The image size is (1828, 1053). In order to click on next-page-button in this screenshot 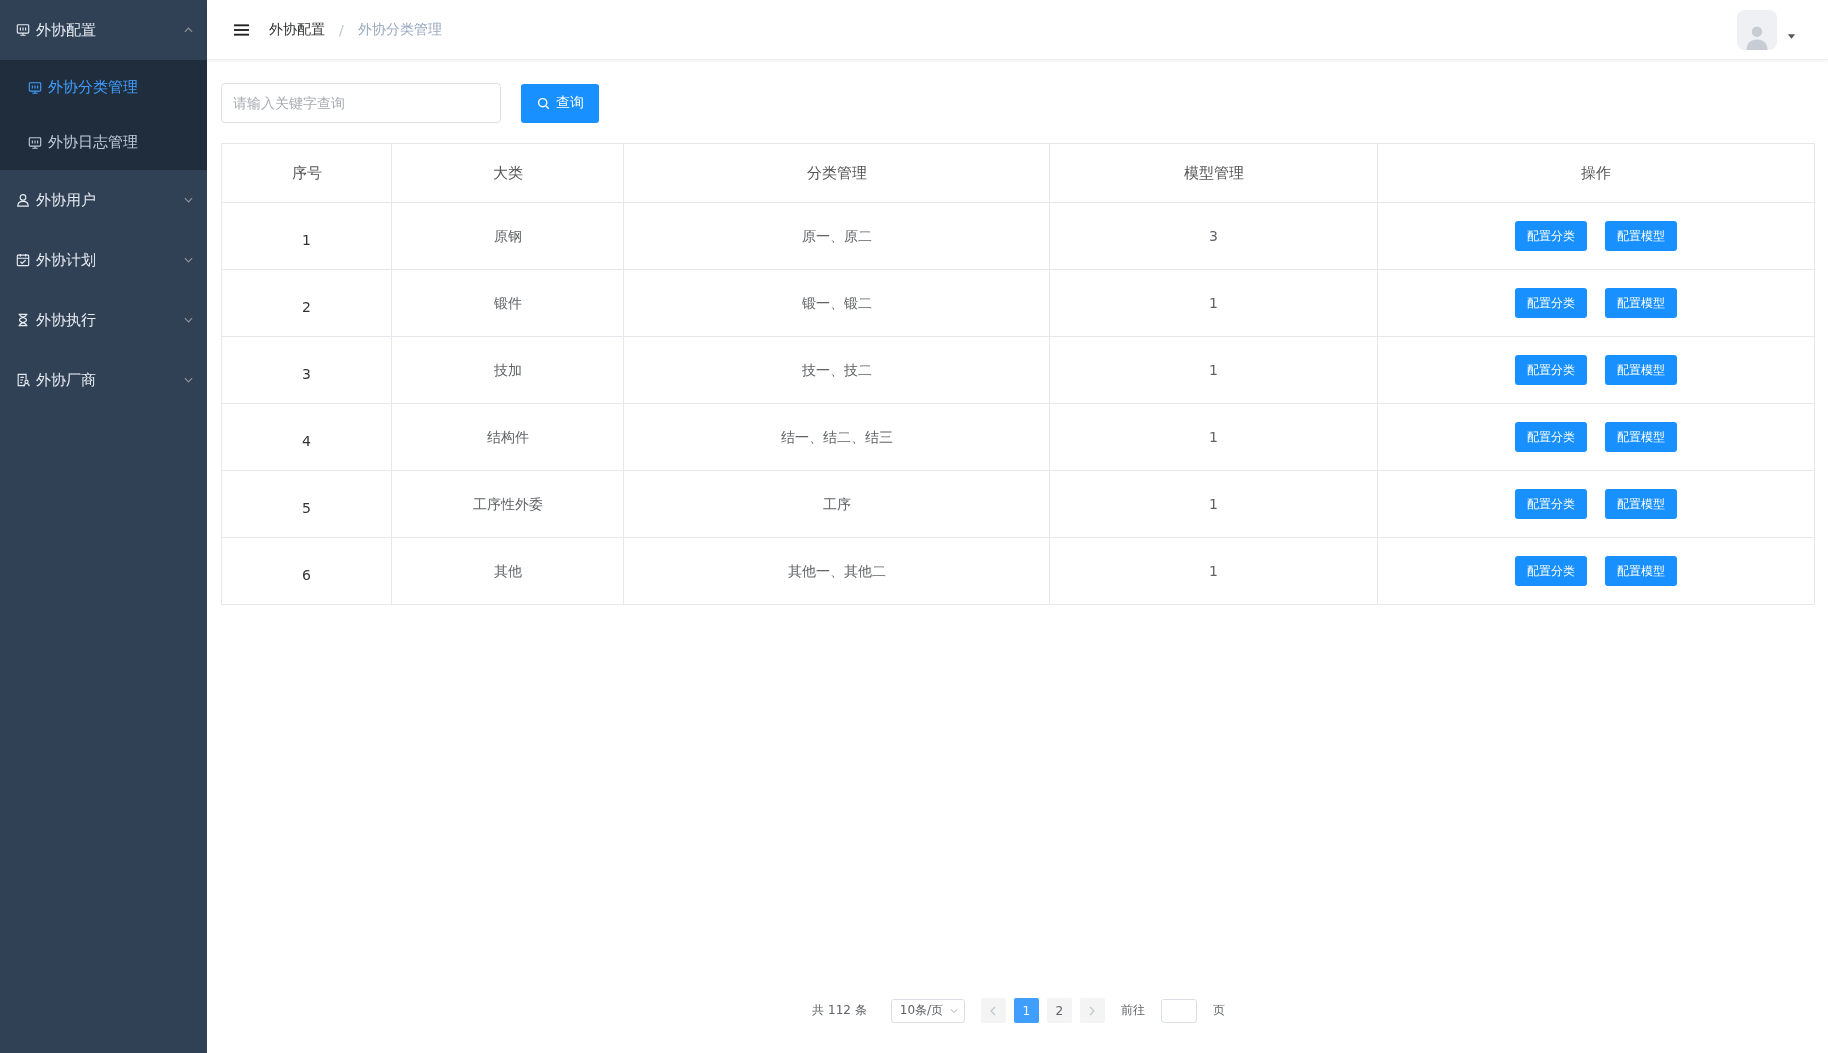, I will do `click(1092, 1010)`.